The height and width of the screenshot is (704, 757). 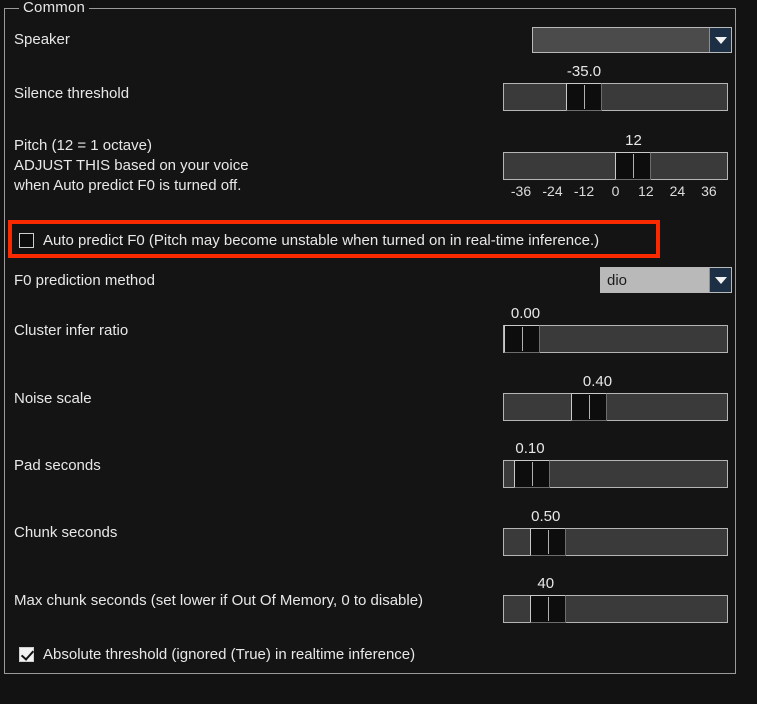 I want to click on tick-label: -24, so click(x=552, y=191).